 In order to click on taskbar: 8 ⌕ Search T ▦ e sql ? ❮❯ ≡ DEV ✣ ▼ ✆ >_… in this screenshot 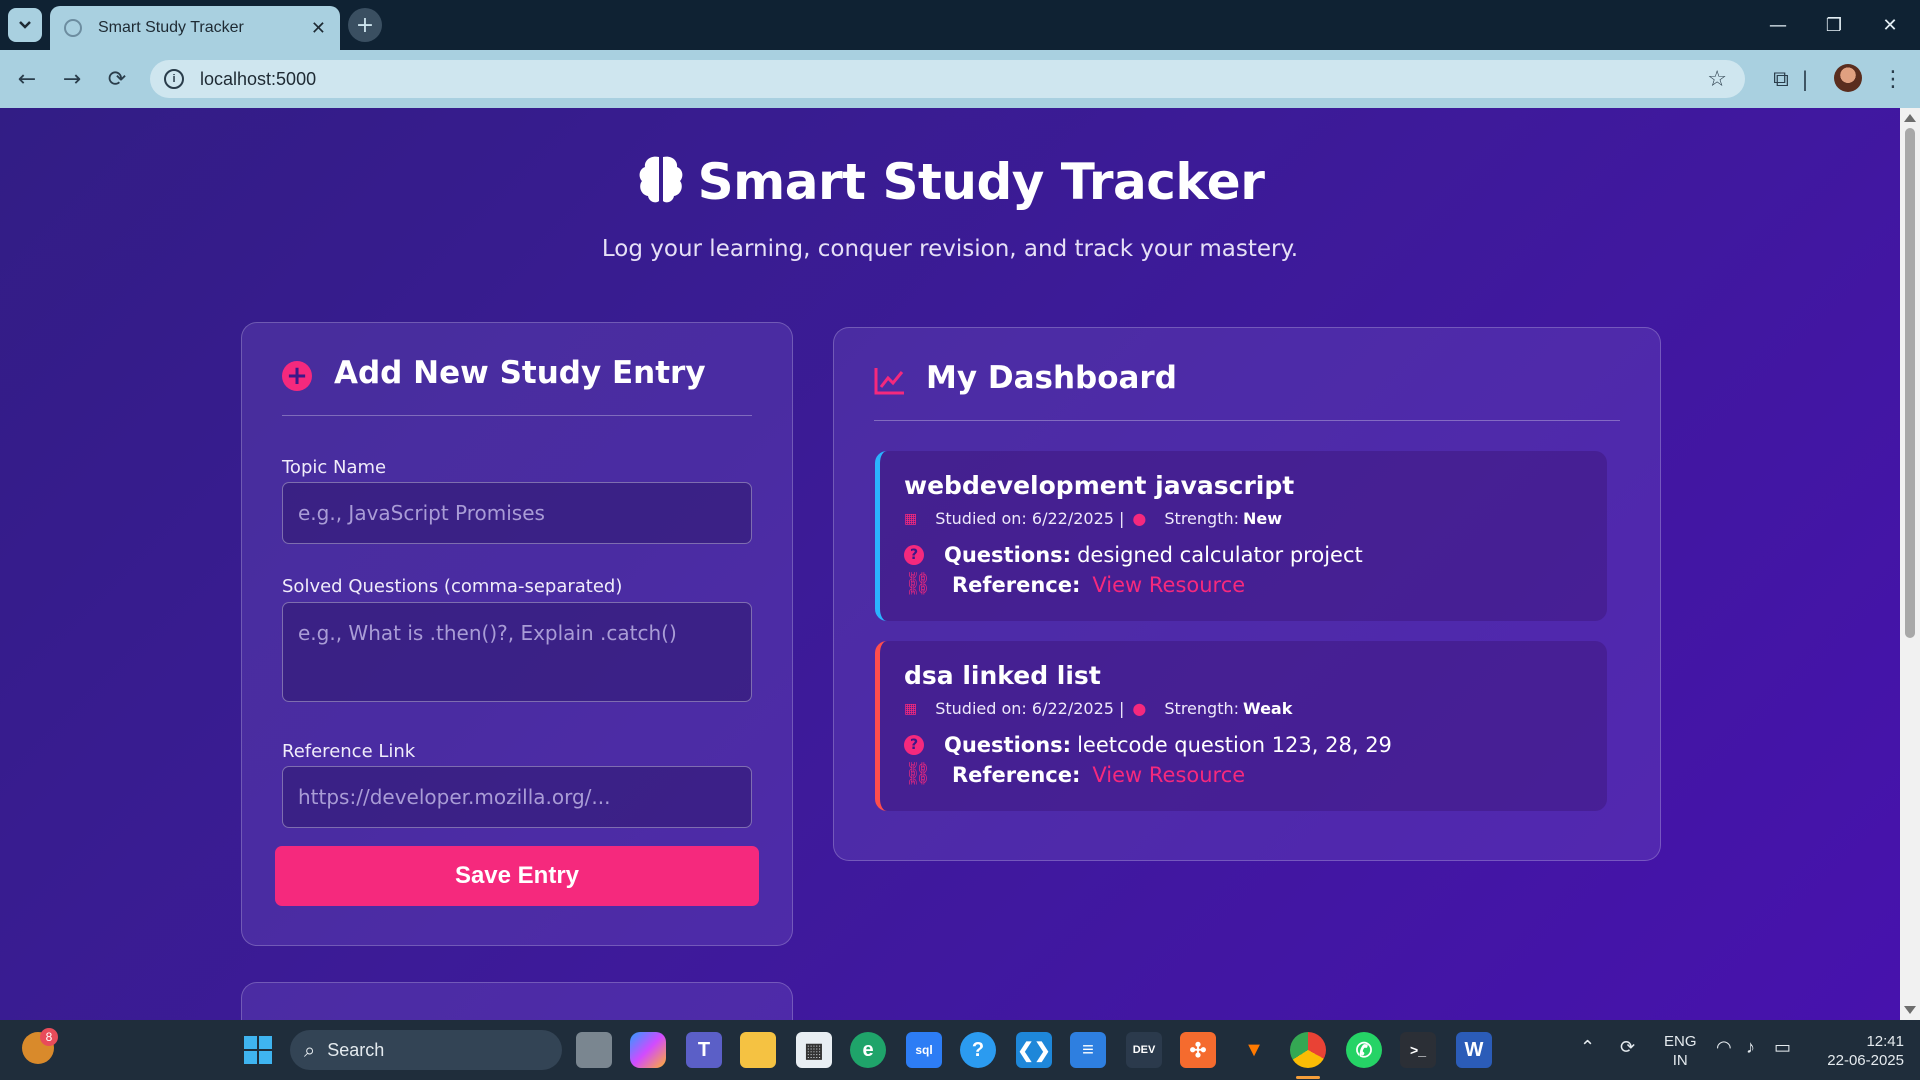, I will do `click(960, 1050)`.